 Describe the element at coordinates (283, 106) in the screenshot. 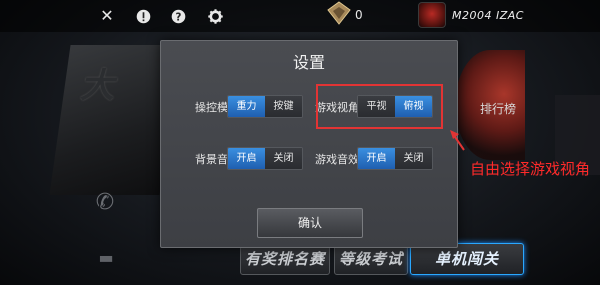

I see `control-mode-keys: 按键` at that location.